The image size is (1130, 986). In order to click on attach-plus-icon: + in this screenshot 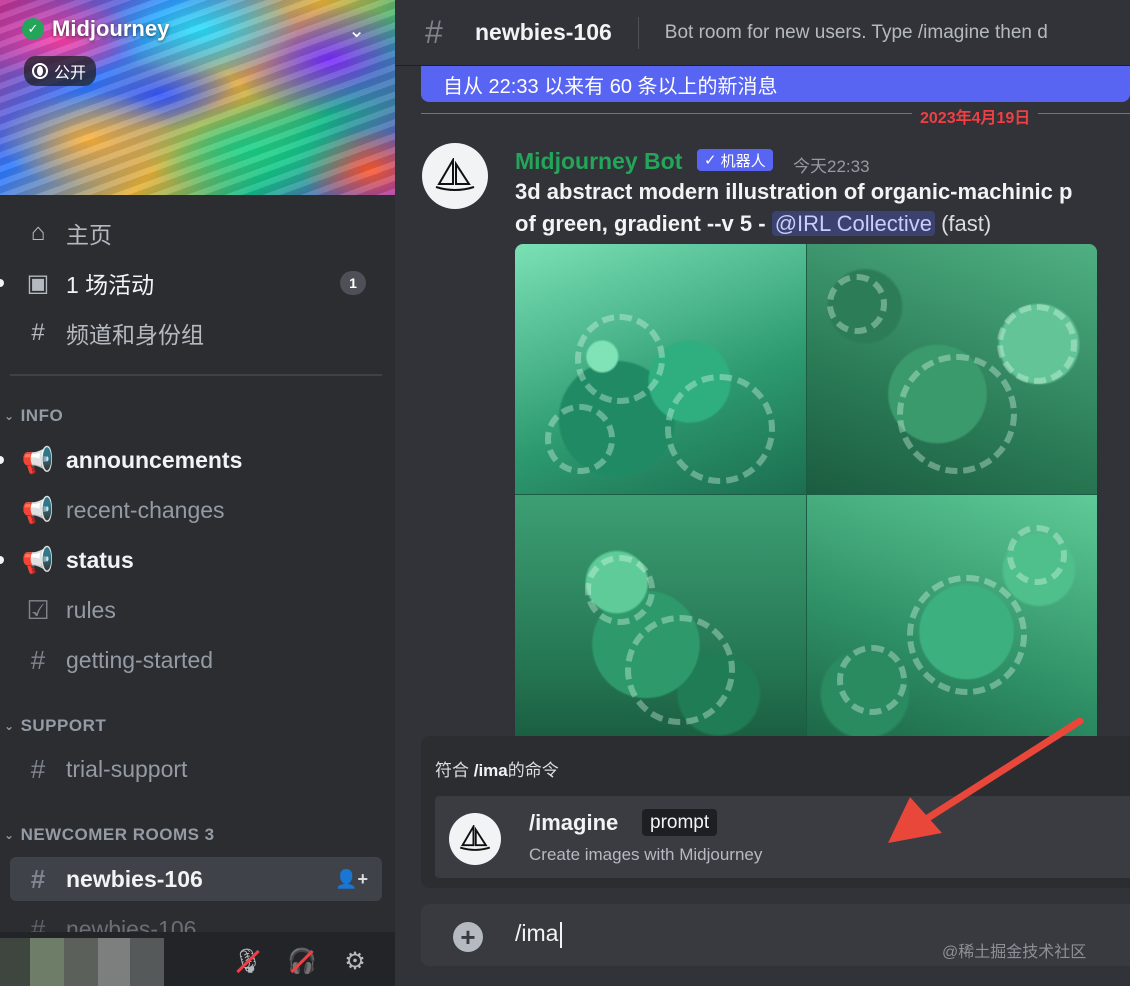, I will do `click(468, 937)`.